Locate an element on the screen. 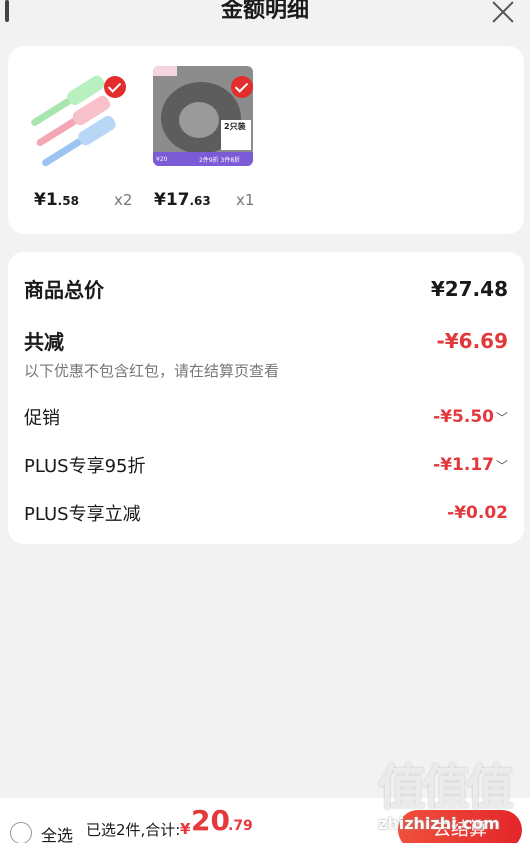 This screenshot has height=843, width=530. discount-value: -¥6.69 is located at coordinates (472, 340).